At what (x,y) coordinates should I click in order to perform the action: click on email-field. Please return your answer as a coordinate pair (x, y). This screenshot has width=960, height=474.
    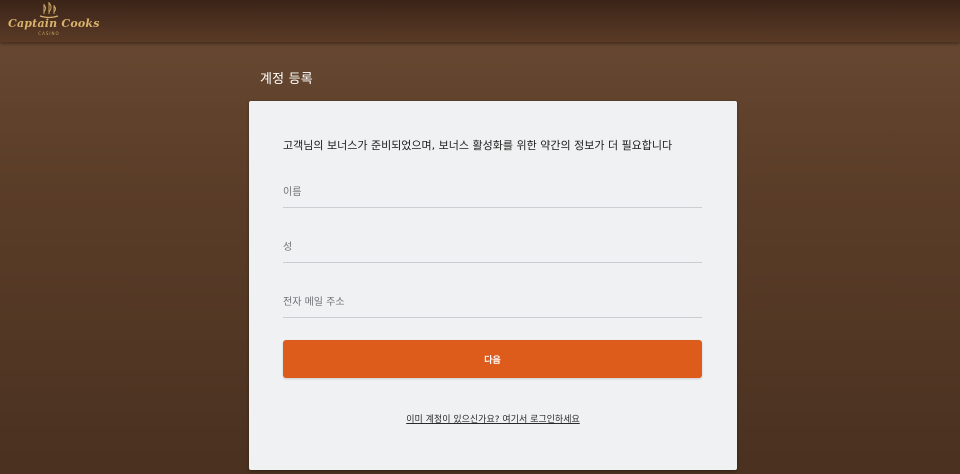
    Looking at the image, I should click on (492, 302).